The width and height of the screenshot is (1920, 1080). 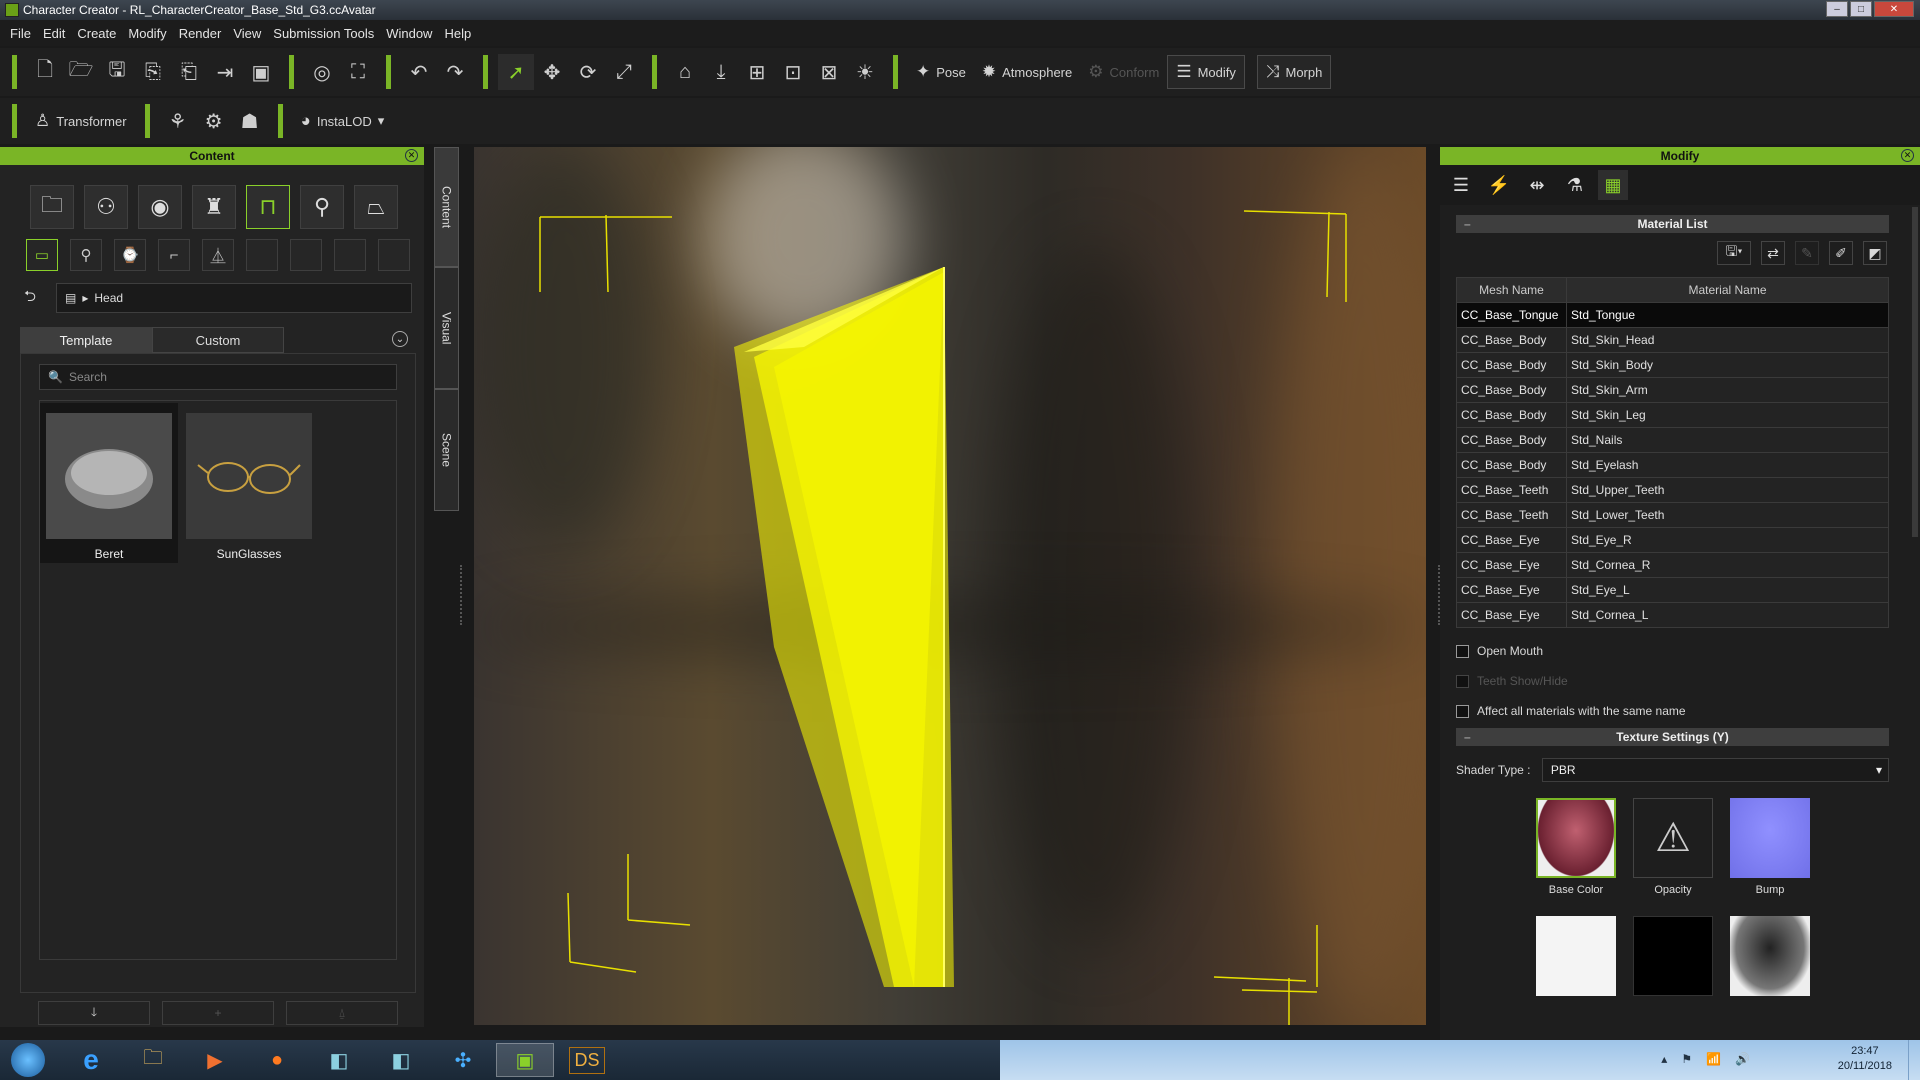 I want to click on table-row: CC_Base_Tongue Std_Tongue, so click(x=1672, y=315).